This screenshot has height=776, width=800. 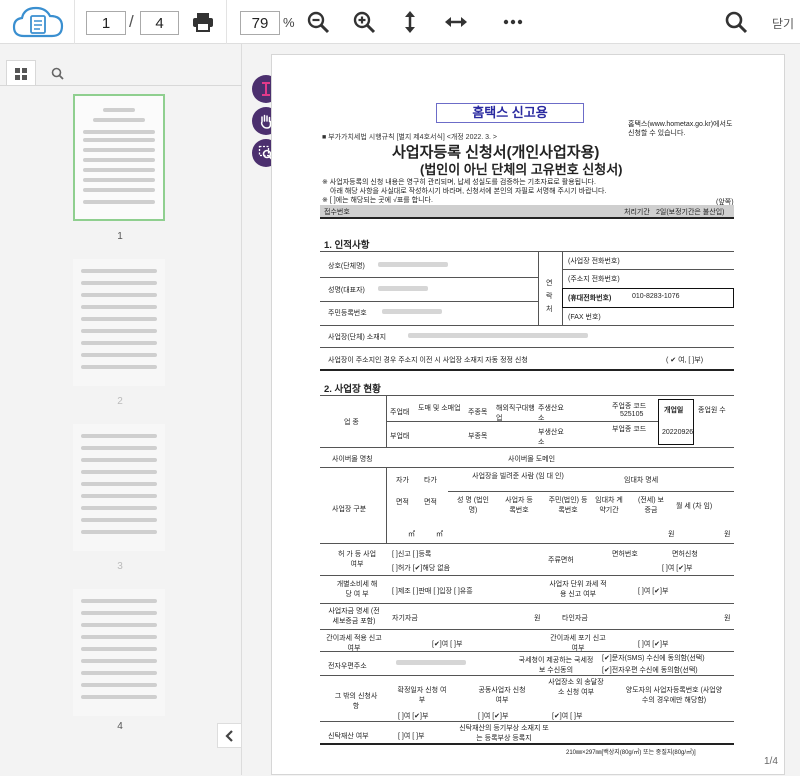 I want to click on print-icon, so click(x=203, y=22).